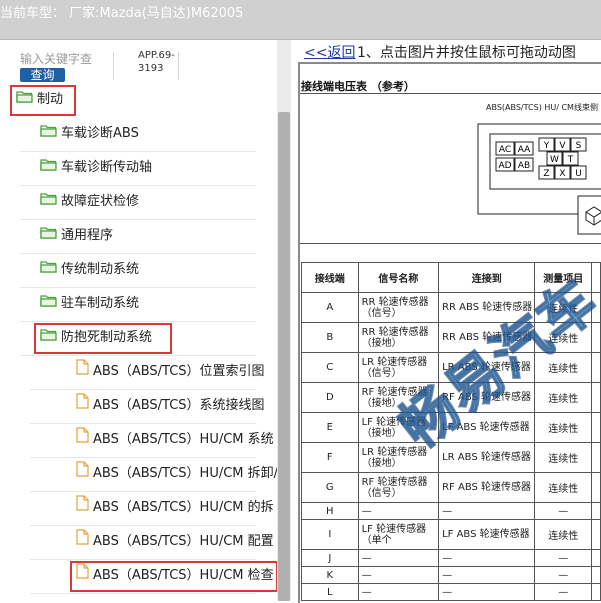 The height and width of the screenshot is (603, 601). What do you see at coordinates (284, 356) in the screenshot?
I see `scrollbar-thumb` at bounding box center [284, 356].